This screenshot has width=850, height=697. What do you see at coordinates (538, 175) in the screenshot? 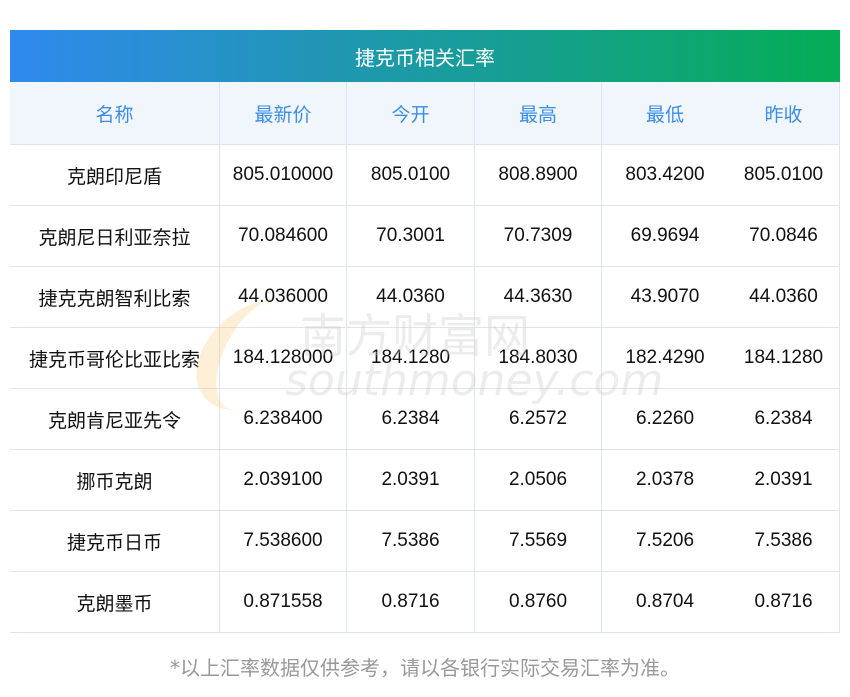
I see `cell-high: 808.8900` at bounding box center [538, 175].